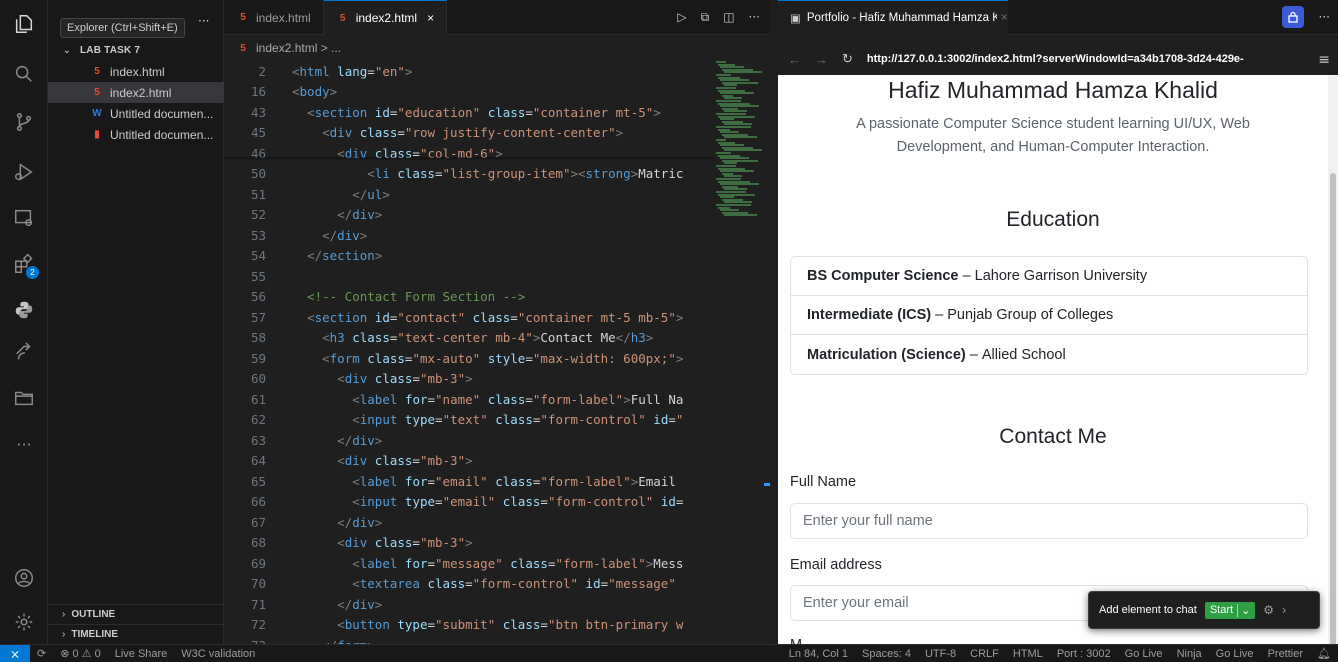  I want to click on code-line: 67 </div>, so click(469, 522).